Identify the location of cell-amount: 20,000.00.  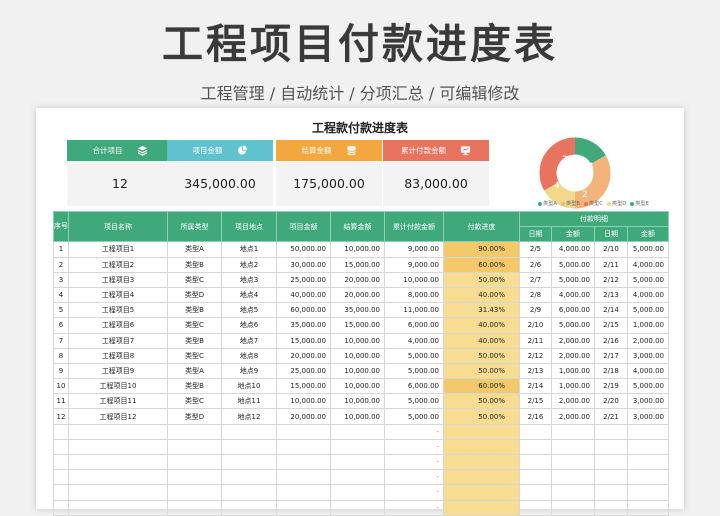
(303, 416).